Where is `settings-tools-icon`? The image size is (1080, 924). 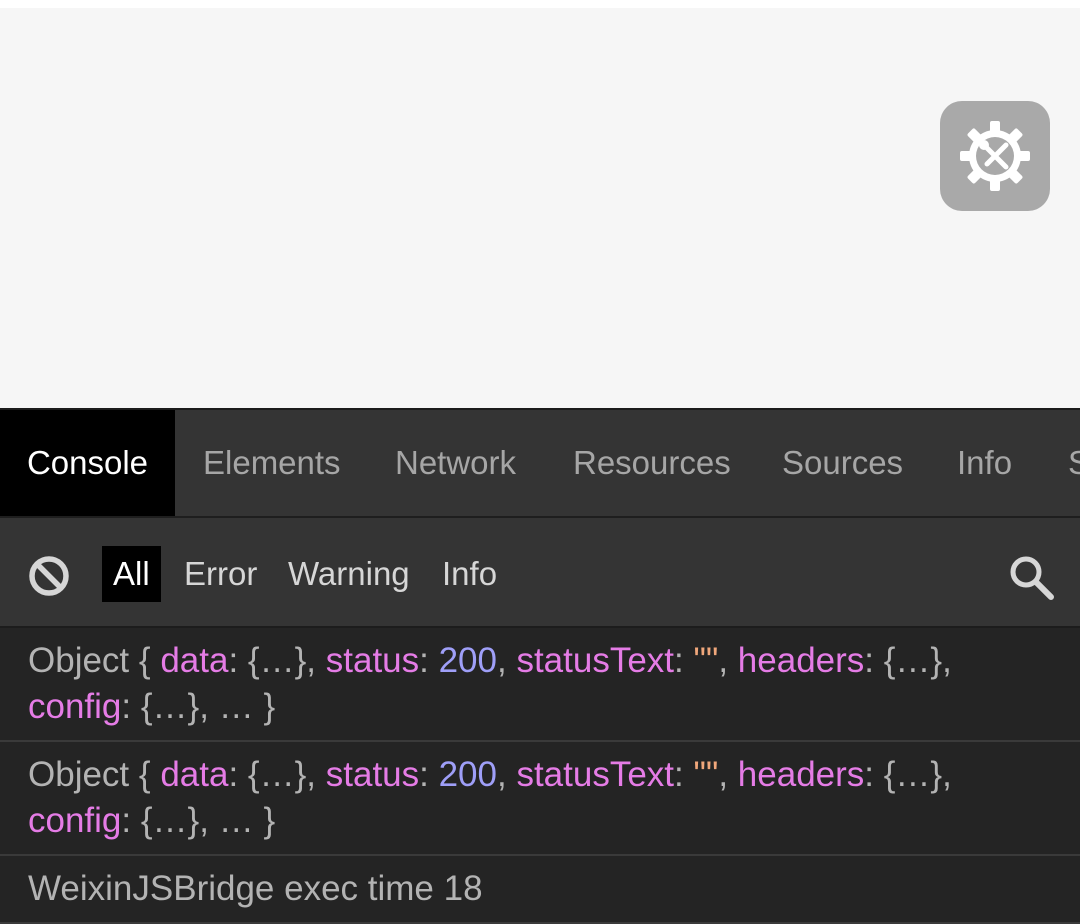
settings-tools-icon is located at coordinates (995, 156).